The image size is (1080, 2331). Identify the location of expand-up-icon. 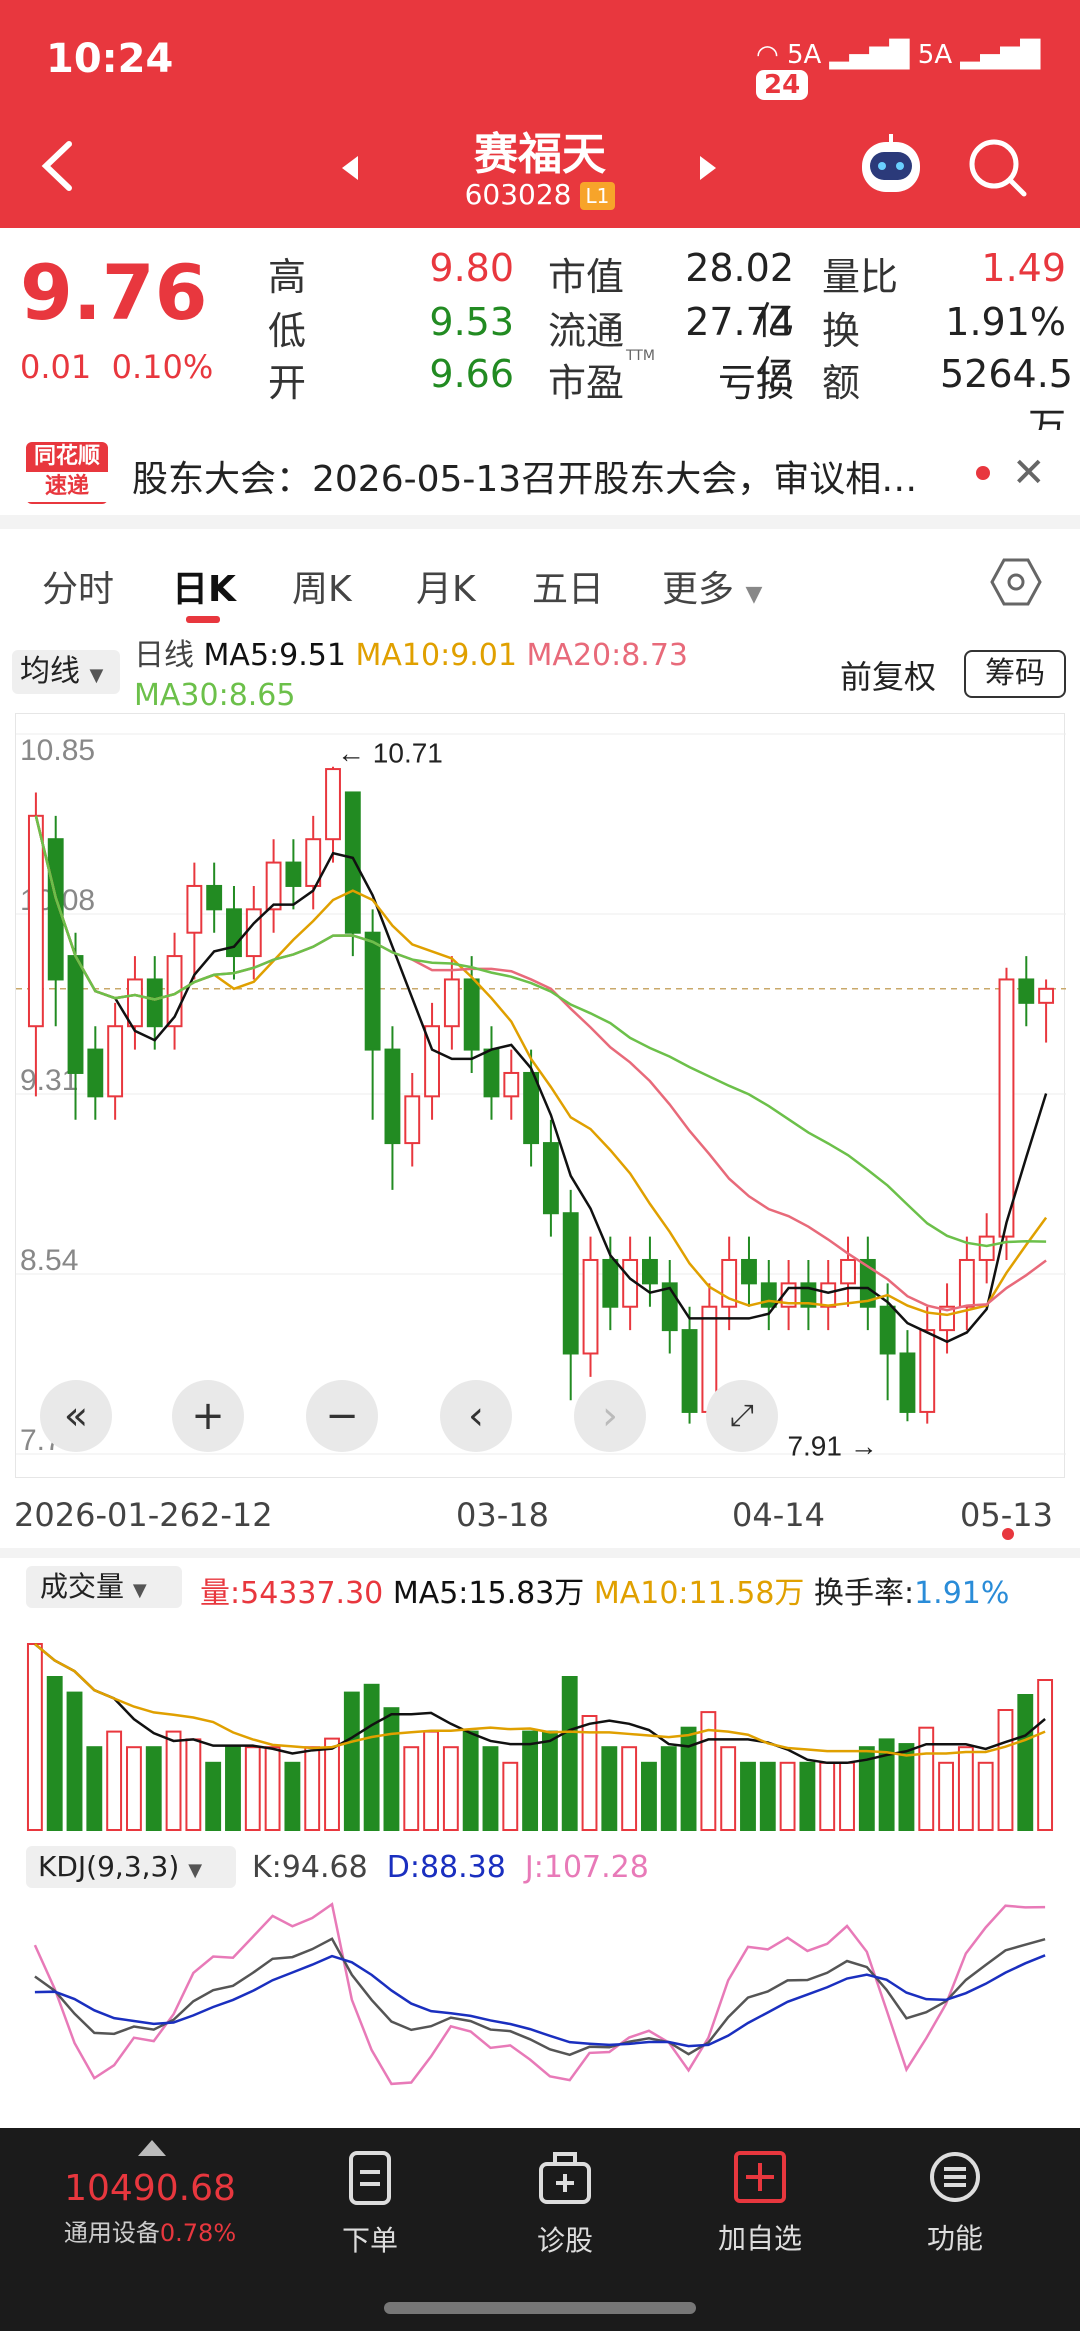
(152, 2148).